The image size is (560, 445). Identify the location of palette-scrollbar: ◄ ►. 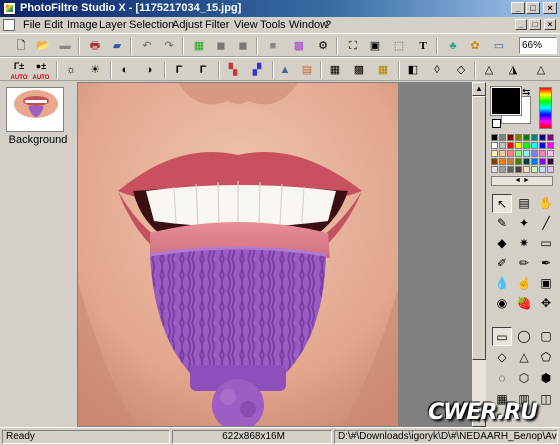
(522, 181).